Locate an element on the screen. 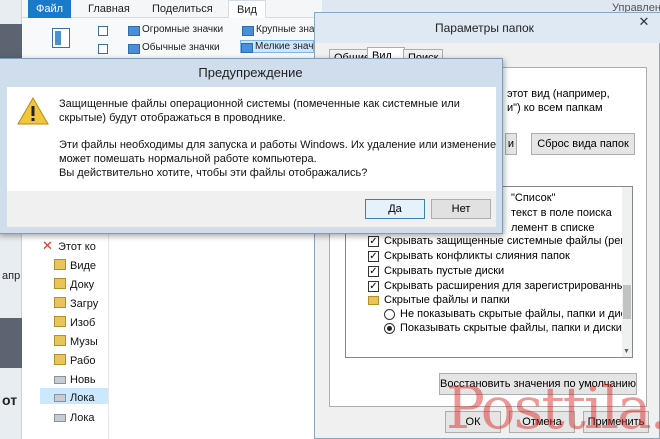  dialog-titlebar: Параметры папок ✕ is located at coordinates (487, 28).